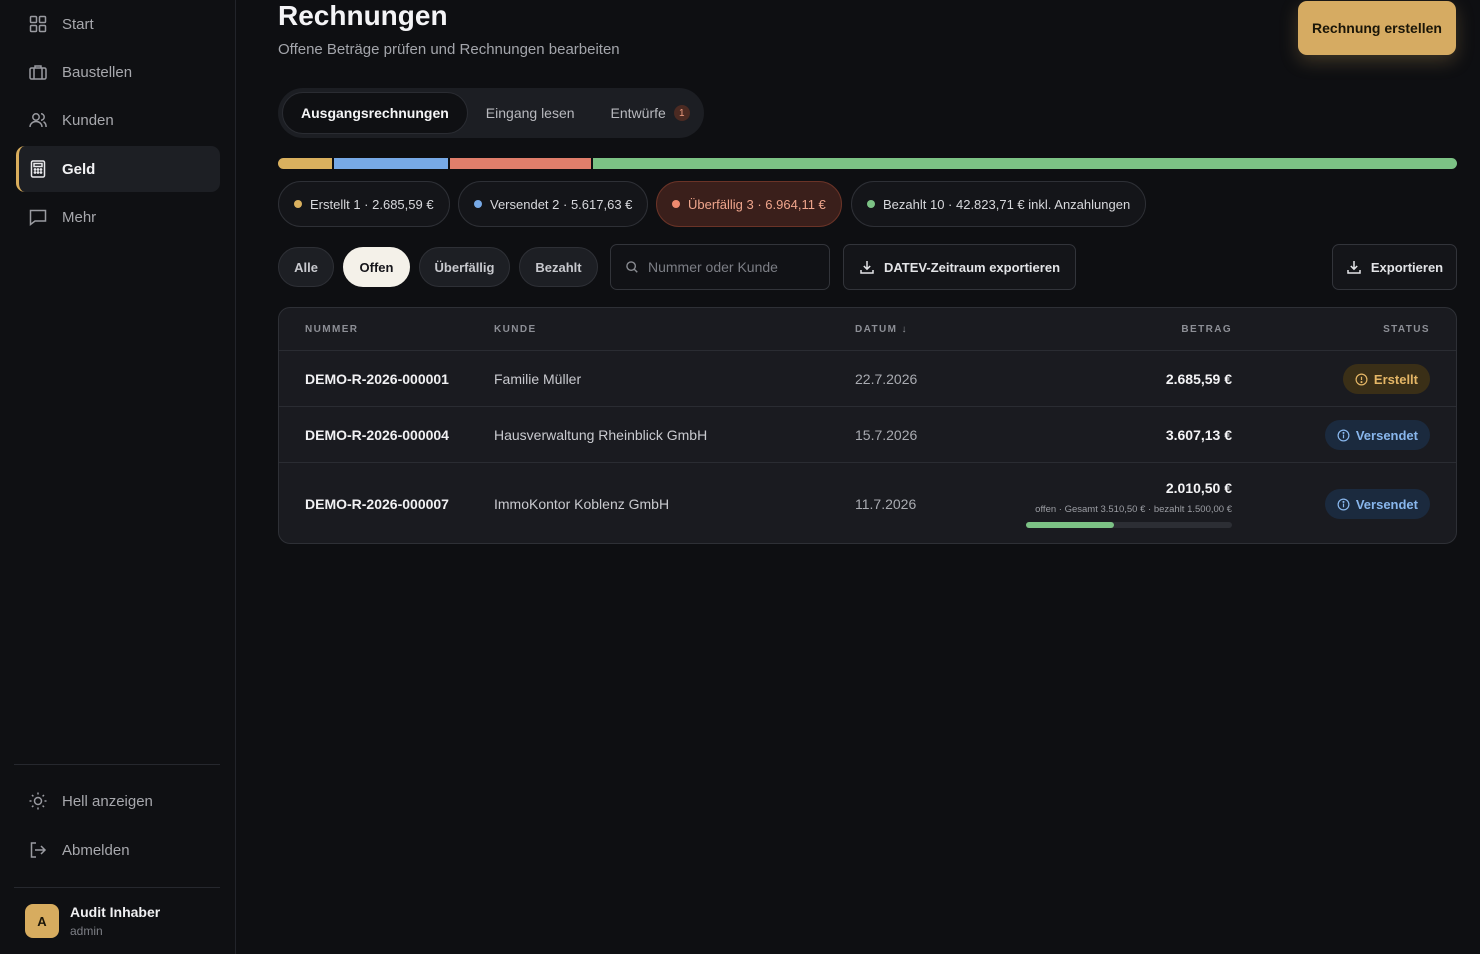 Image resolution: width=1480 pixels, height=954 pixels. What do you see at coordinates (38, 24) in the screenshot?
I see `grid-icon` at bounding box center [38, 24].